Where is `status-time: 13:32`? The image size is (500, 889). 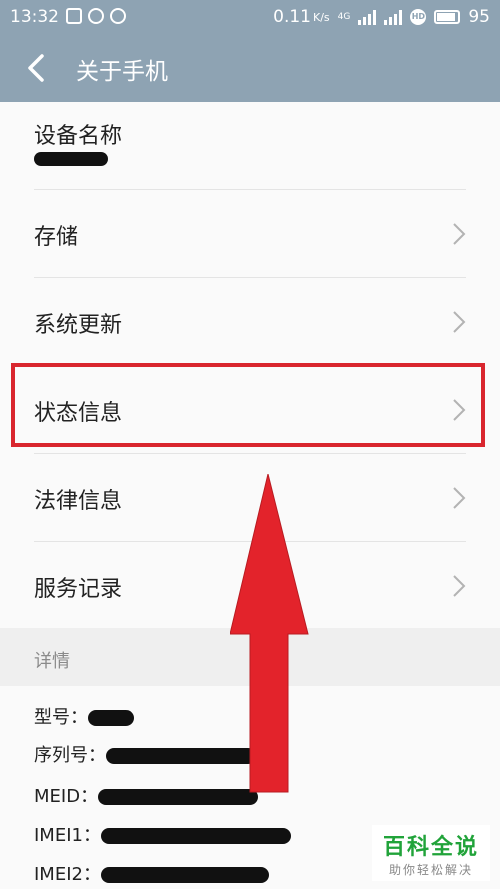 status-time: 13:32 is located at coordinates (34, 17).